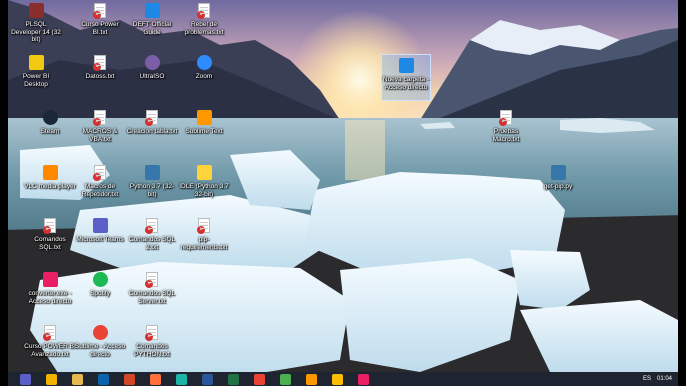 The image size is (686, 386). I want to click on desktop-icon-label: Macros de Repetidor.txt, so click(100, 190).